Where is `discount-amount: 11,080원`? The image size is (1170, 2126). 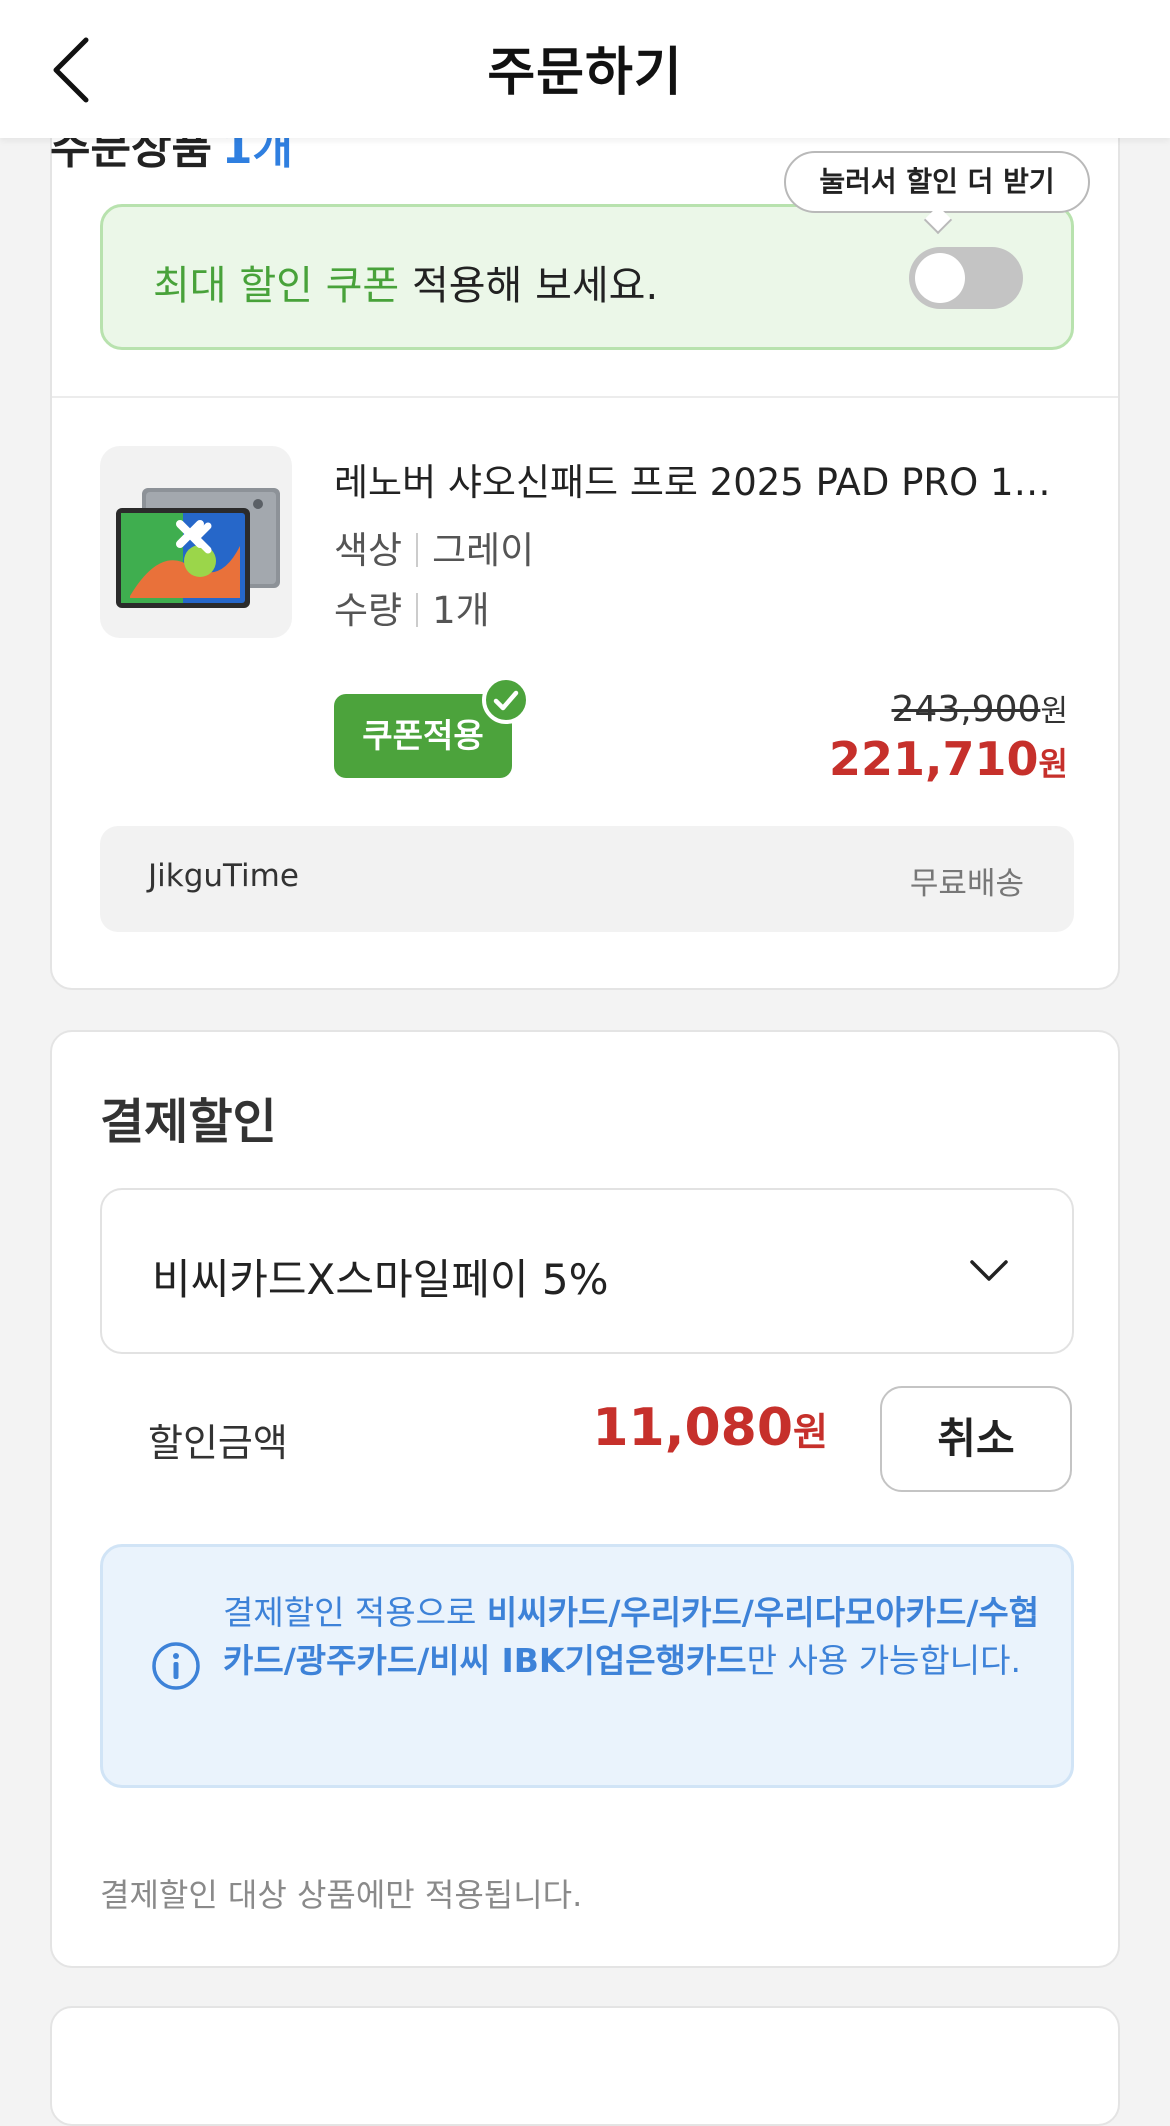 discount-amount: 11,080원 is located at coordinates (710, 1428).